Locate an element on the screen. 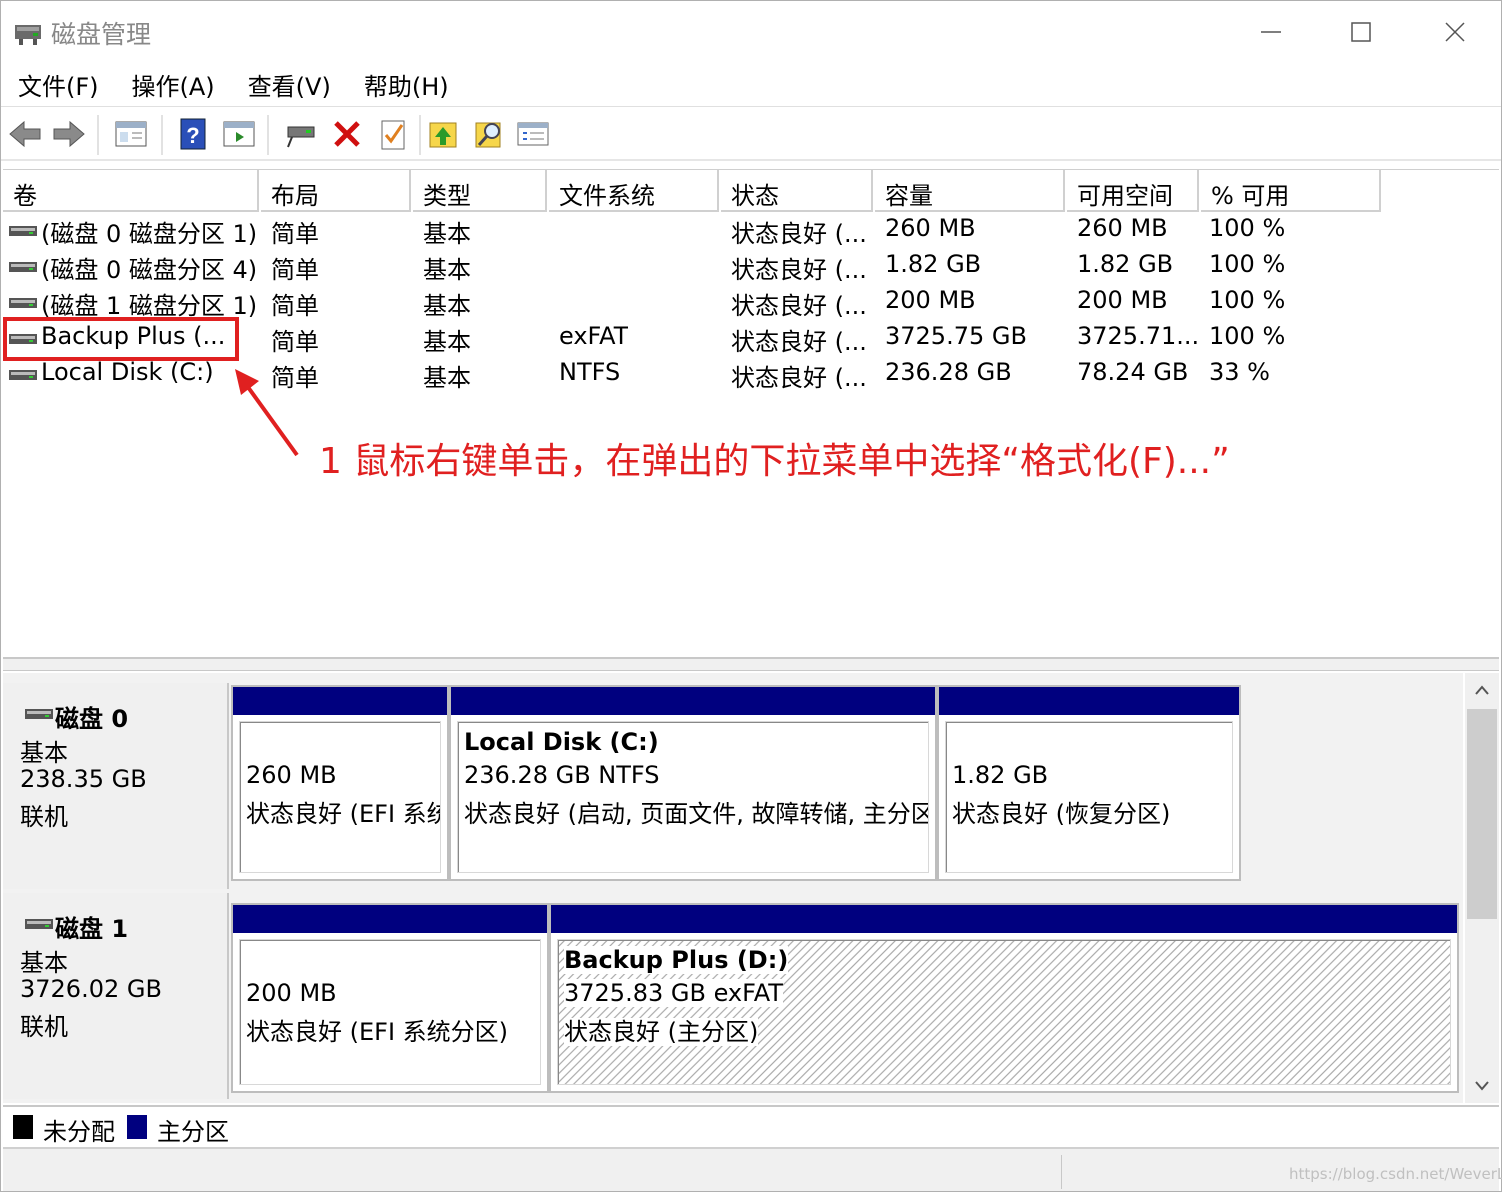 This screenshot has width=1502, height=1192. vertical-scrollbar is located at coordinates (1482, 888).